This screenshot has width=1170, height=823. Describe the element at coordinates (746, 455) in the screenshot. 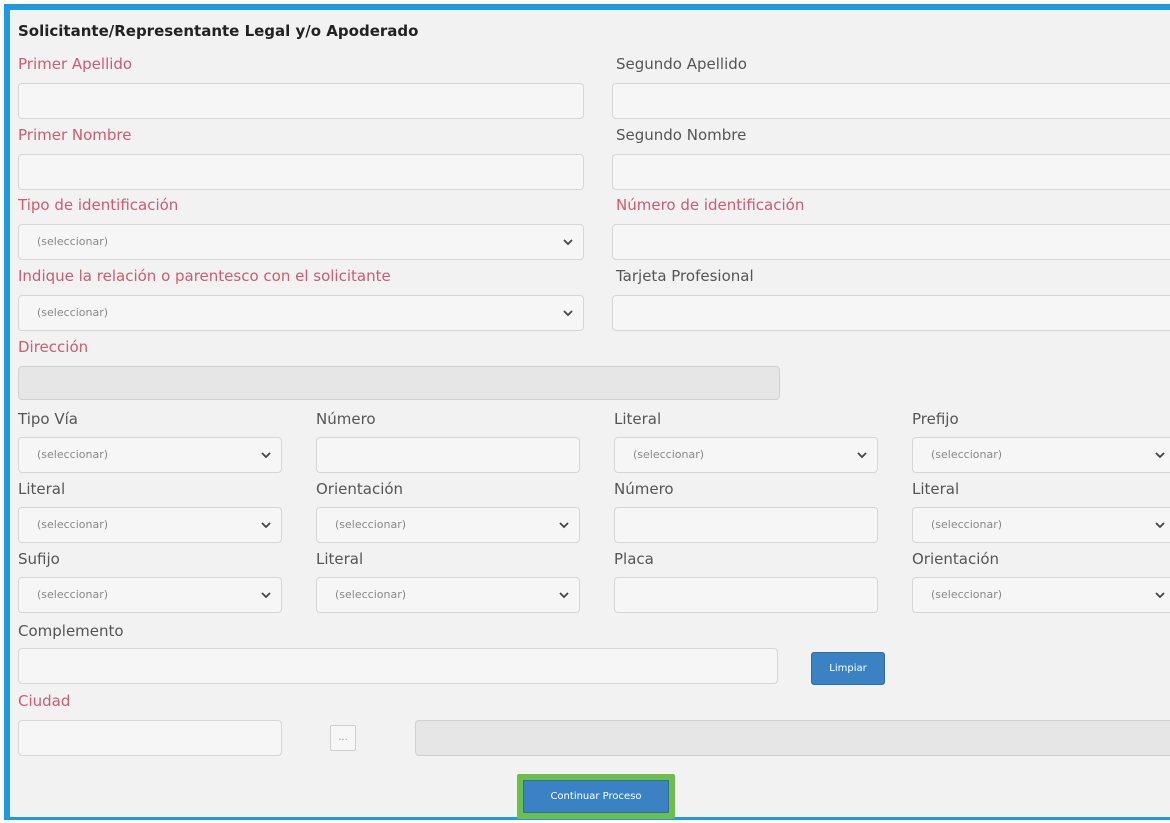

I see `literal-1-select: (seleccionar)` at that location.